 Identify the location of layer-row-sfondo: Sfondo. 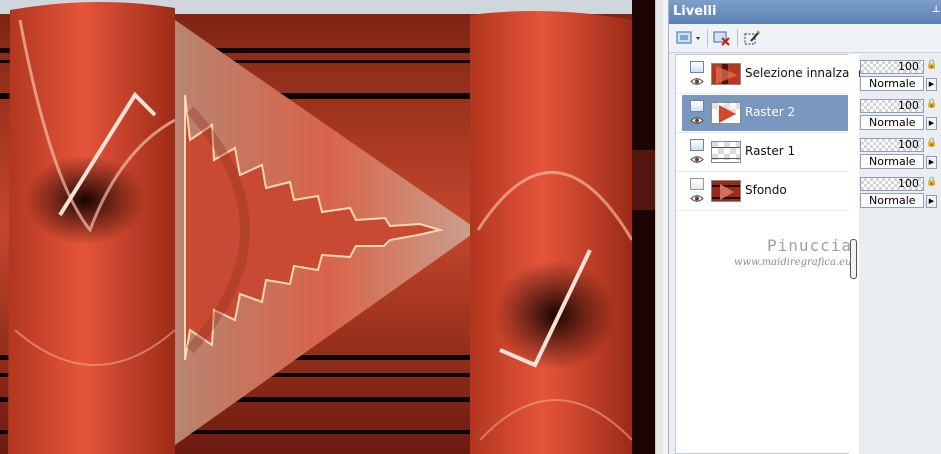
(765, 191).